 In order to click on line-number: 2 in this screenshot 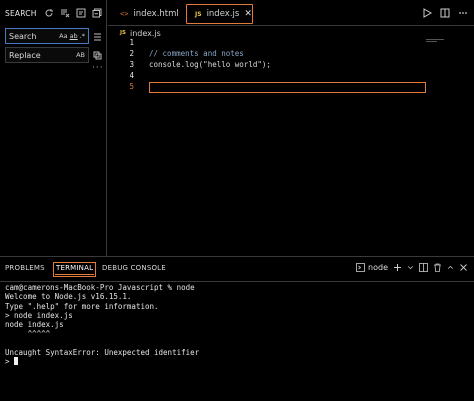, I will do `click(131, 53)`.